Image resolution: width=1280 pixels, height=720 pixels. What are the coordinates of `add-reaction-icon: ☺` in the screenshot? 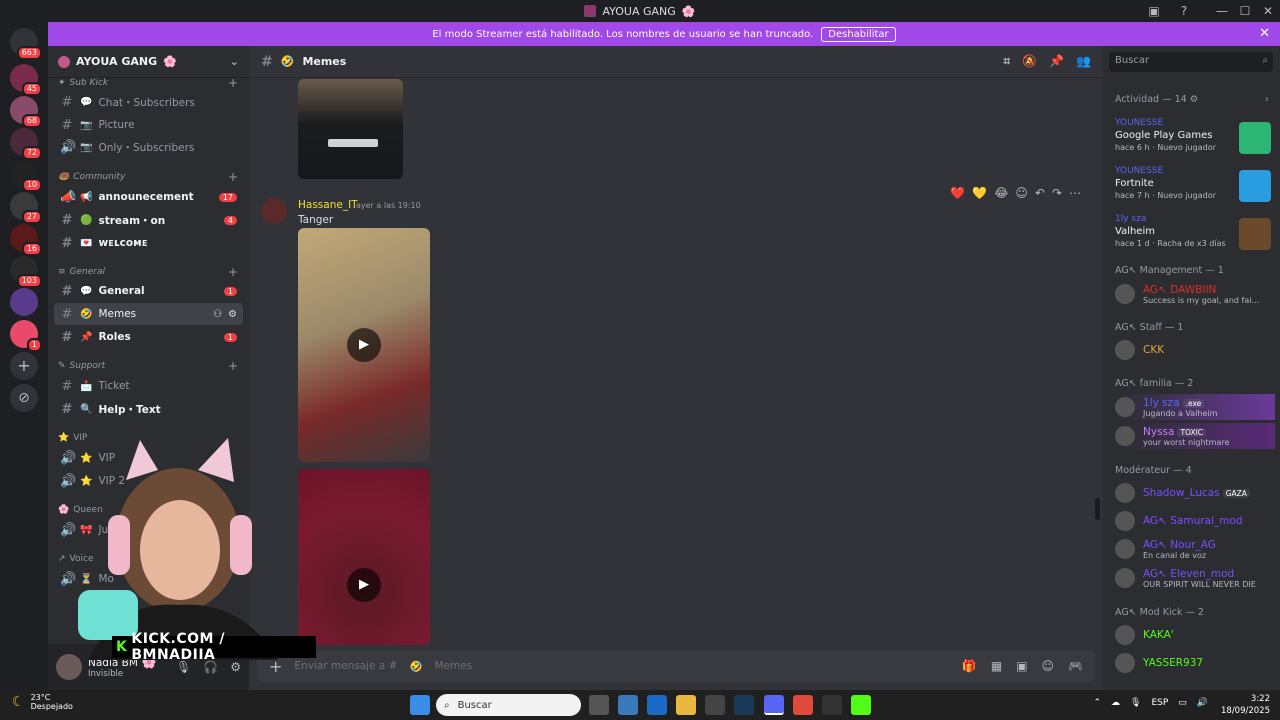 It's located at (1021, 193).